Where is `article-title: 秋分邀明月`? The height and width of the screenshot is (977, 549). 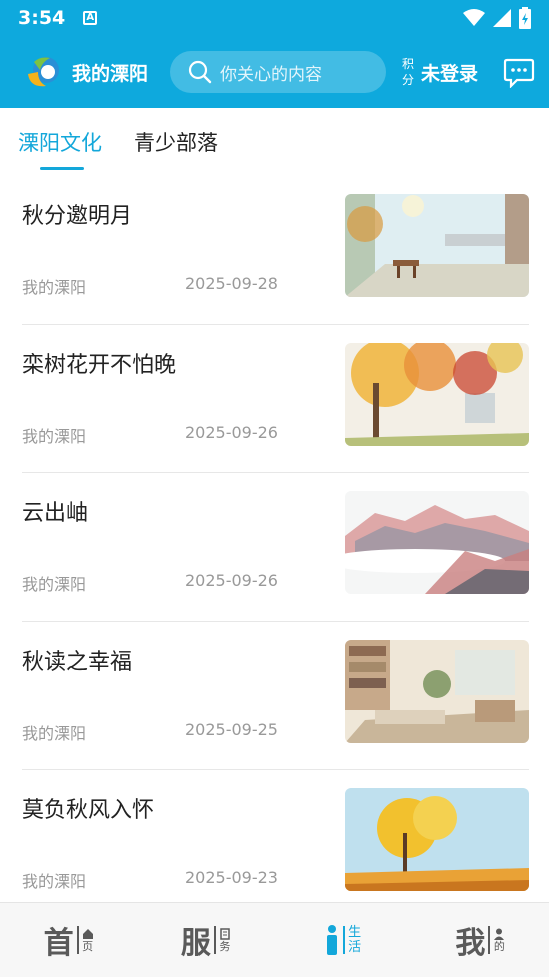 article-title: 秋分邀明月 is located at coordinates (77, 216).